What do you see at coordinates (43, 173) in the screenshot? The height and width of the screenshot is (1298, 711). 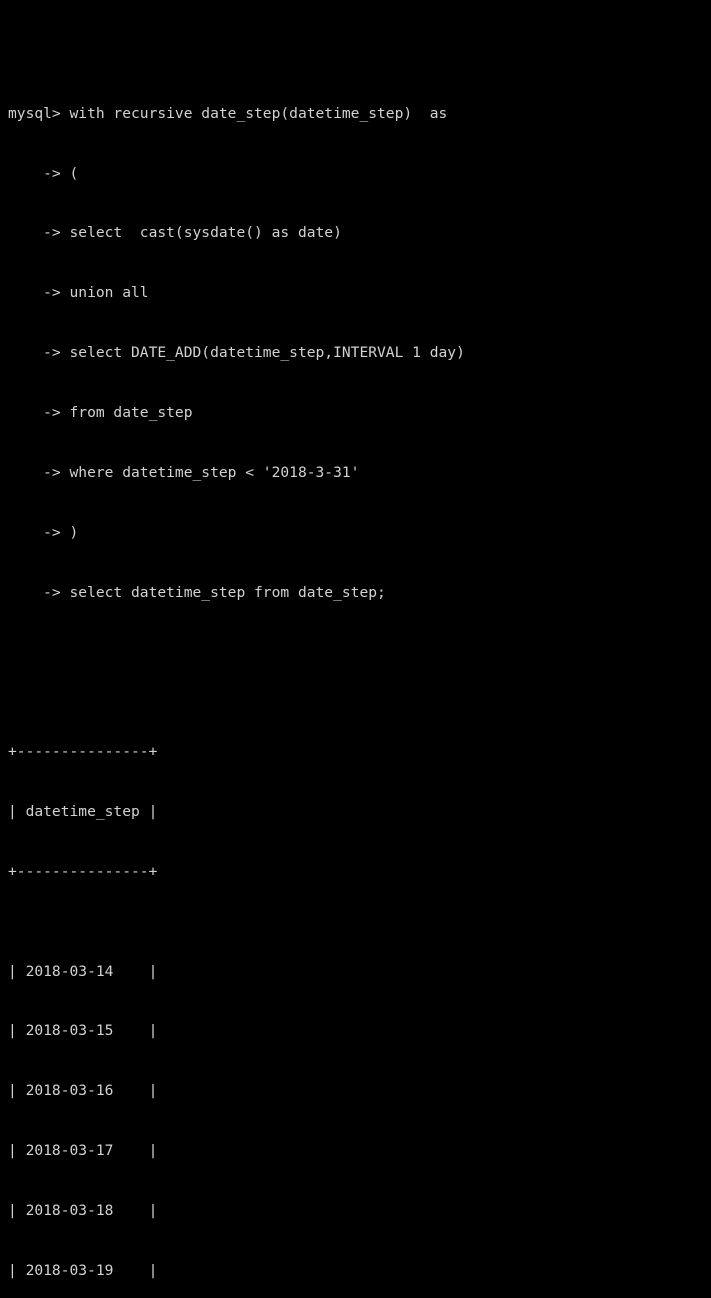 I see `query-line-open-paren: -> (` at bounding box center [43, 173].